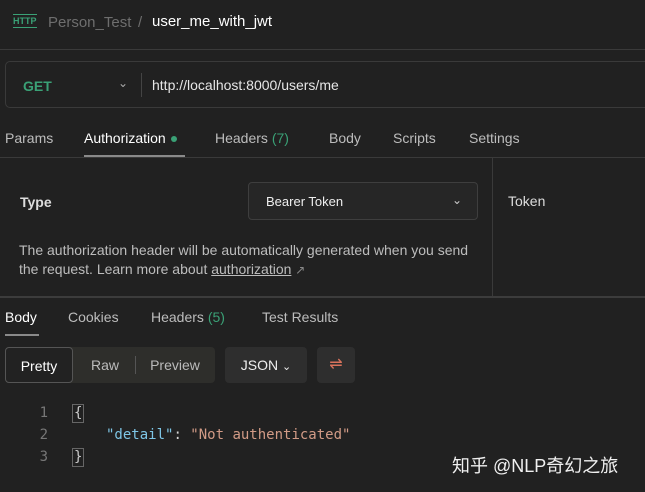 The height and width of the screenshot is (492, 645). Describe the element at coordinates (251, 269) in the screenshot. I see `authorization-link: authorization` at that location.